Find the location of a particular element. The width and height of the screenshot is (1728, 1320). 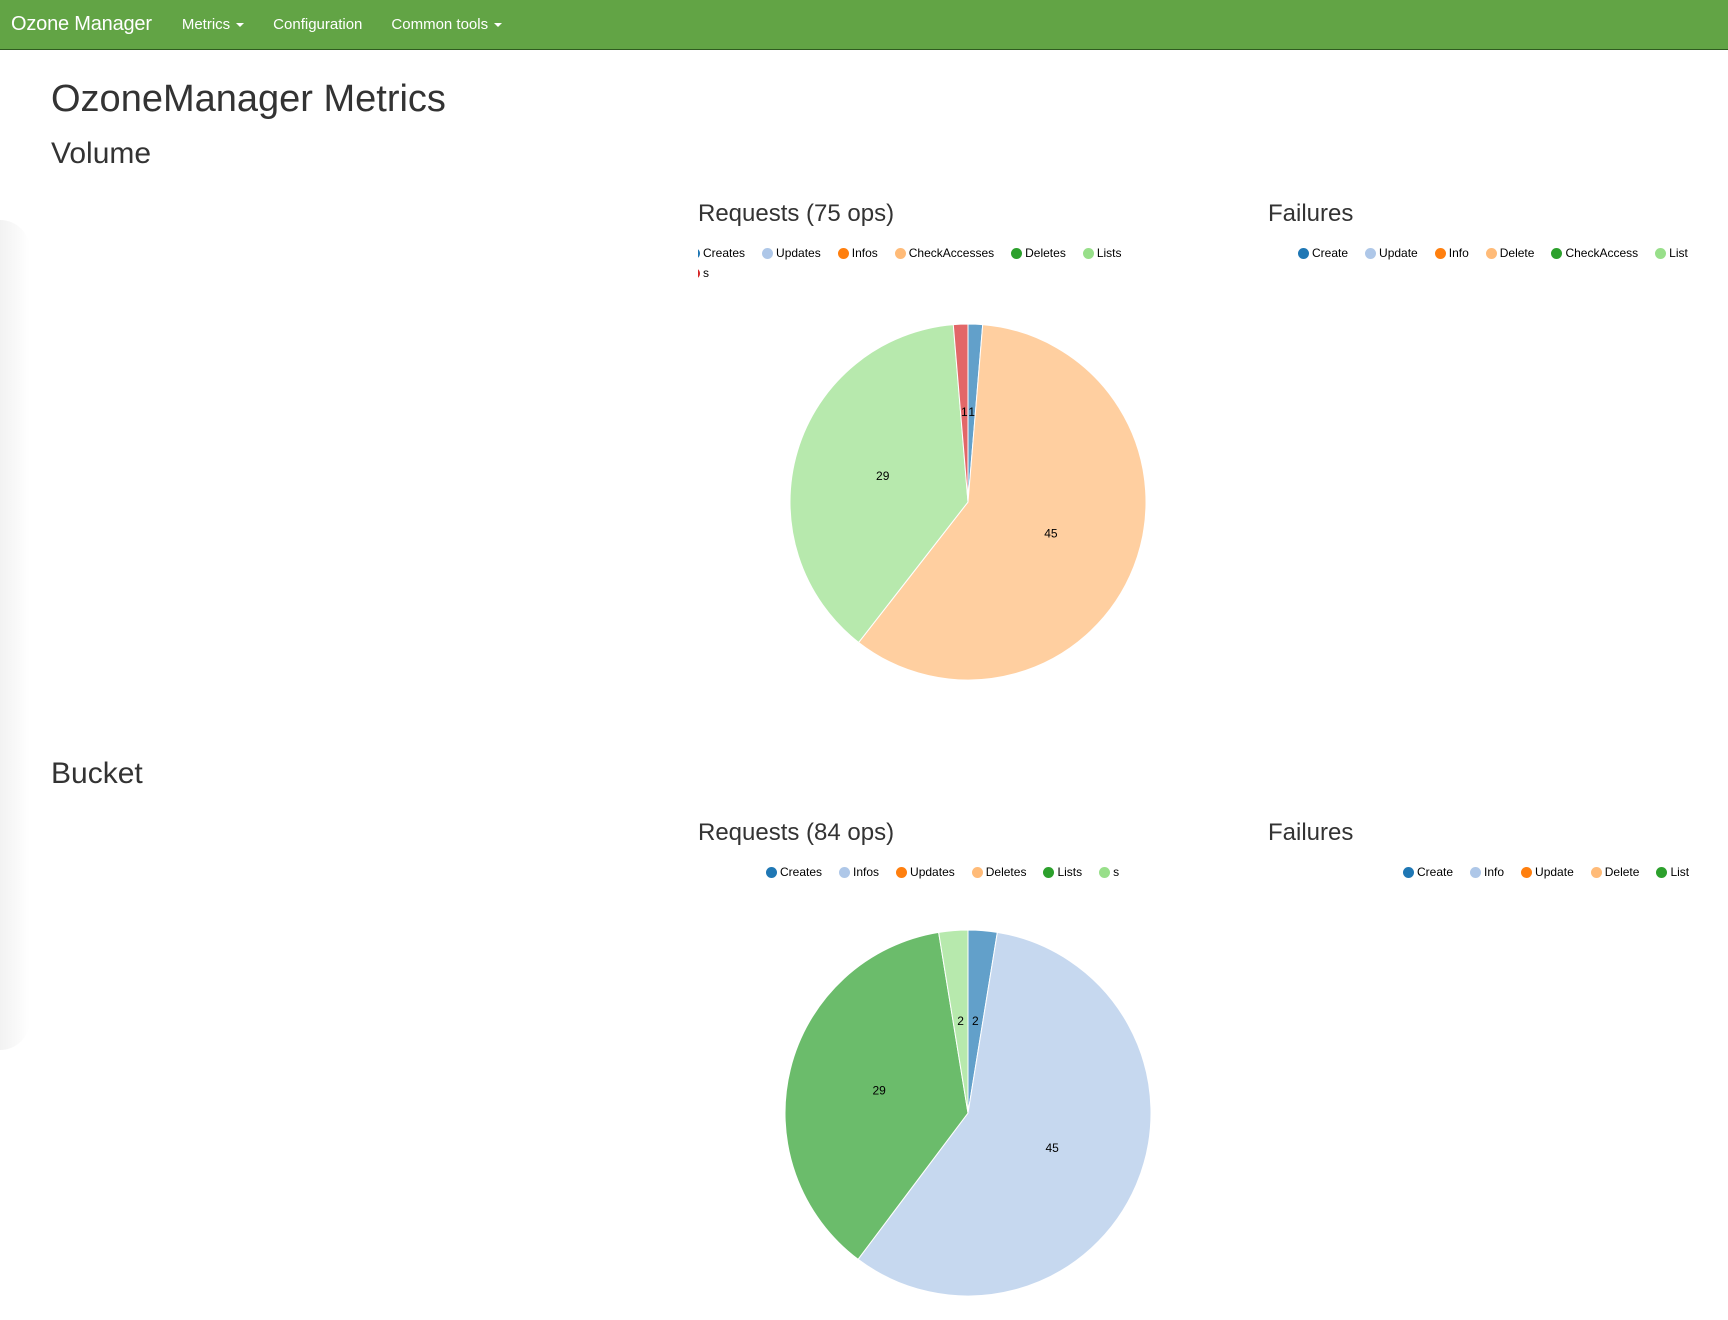

nav-metrics-dropdown: Metrics is located at coordinates (213, 24).